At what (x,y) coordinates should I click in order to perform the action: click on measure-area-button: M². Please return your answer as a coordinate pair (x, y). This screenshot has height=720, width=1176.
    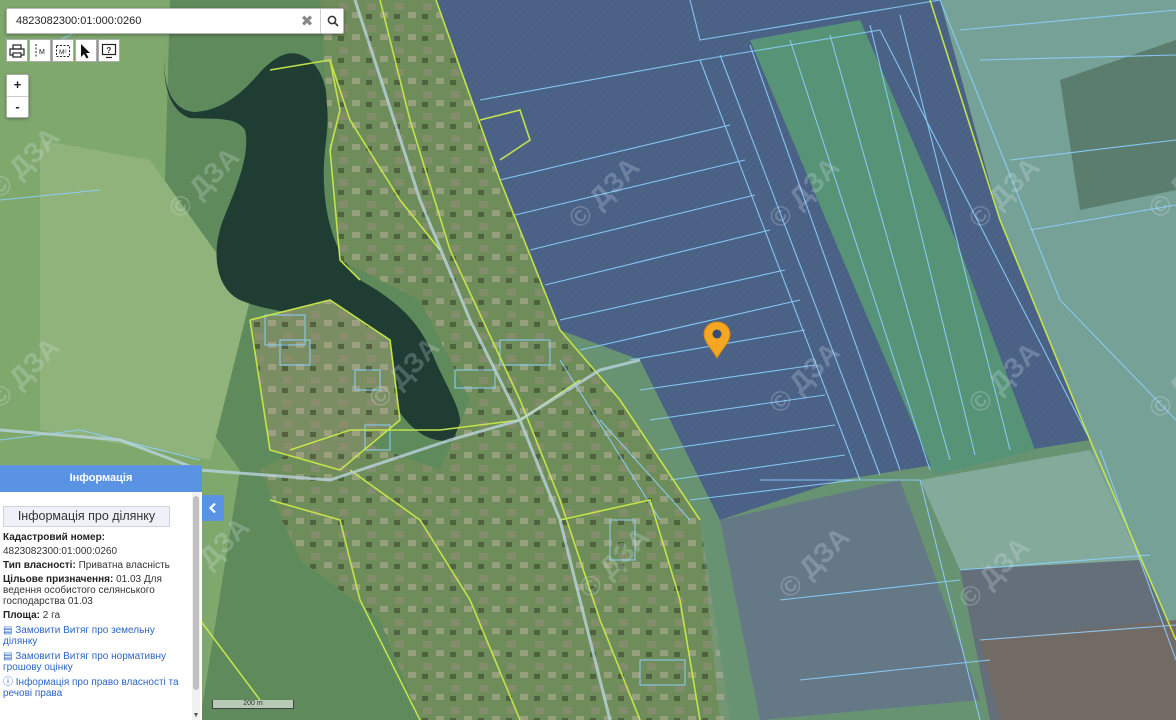
    Looking at the image, I should click on (63, 50).